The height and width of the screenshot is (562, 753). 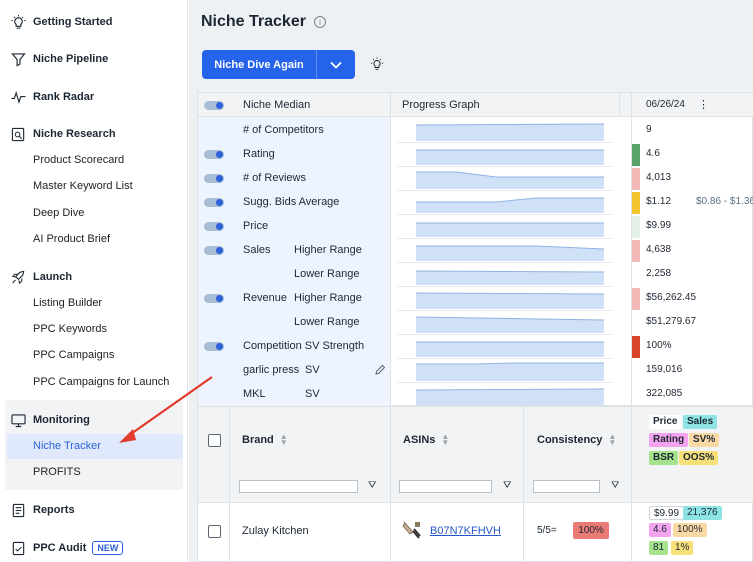 I want to click on annotation-arrow, so click(x=166, y=409).